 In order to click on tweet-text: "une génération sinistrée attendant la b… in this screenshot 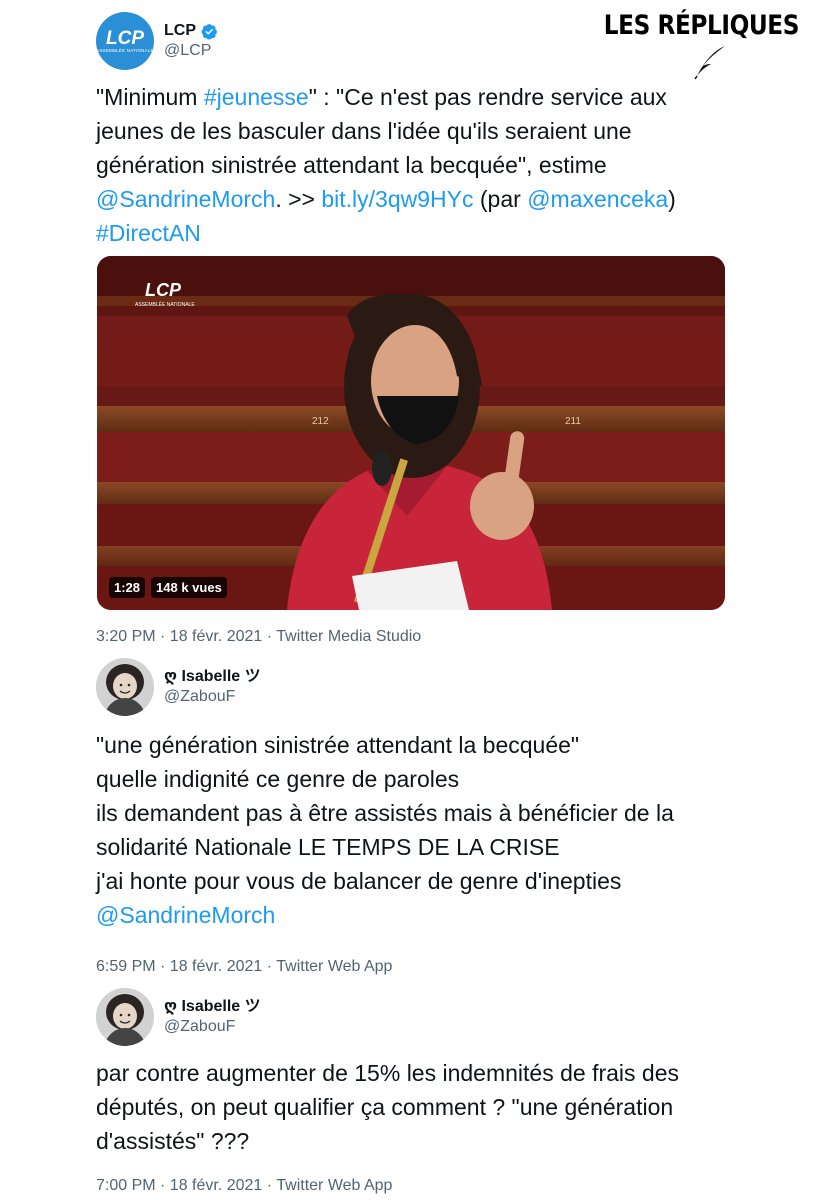, I will do `click(416, 830)`.